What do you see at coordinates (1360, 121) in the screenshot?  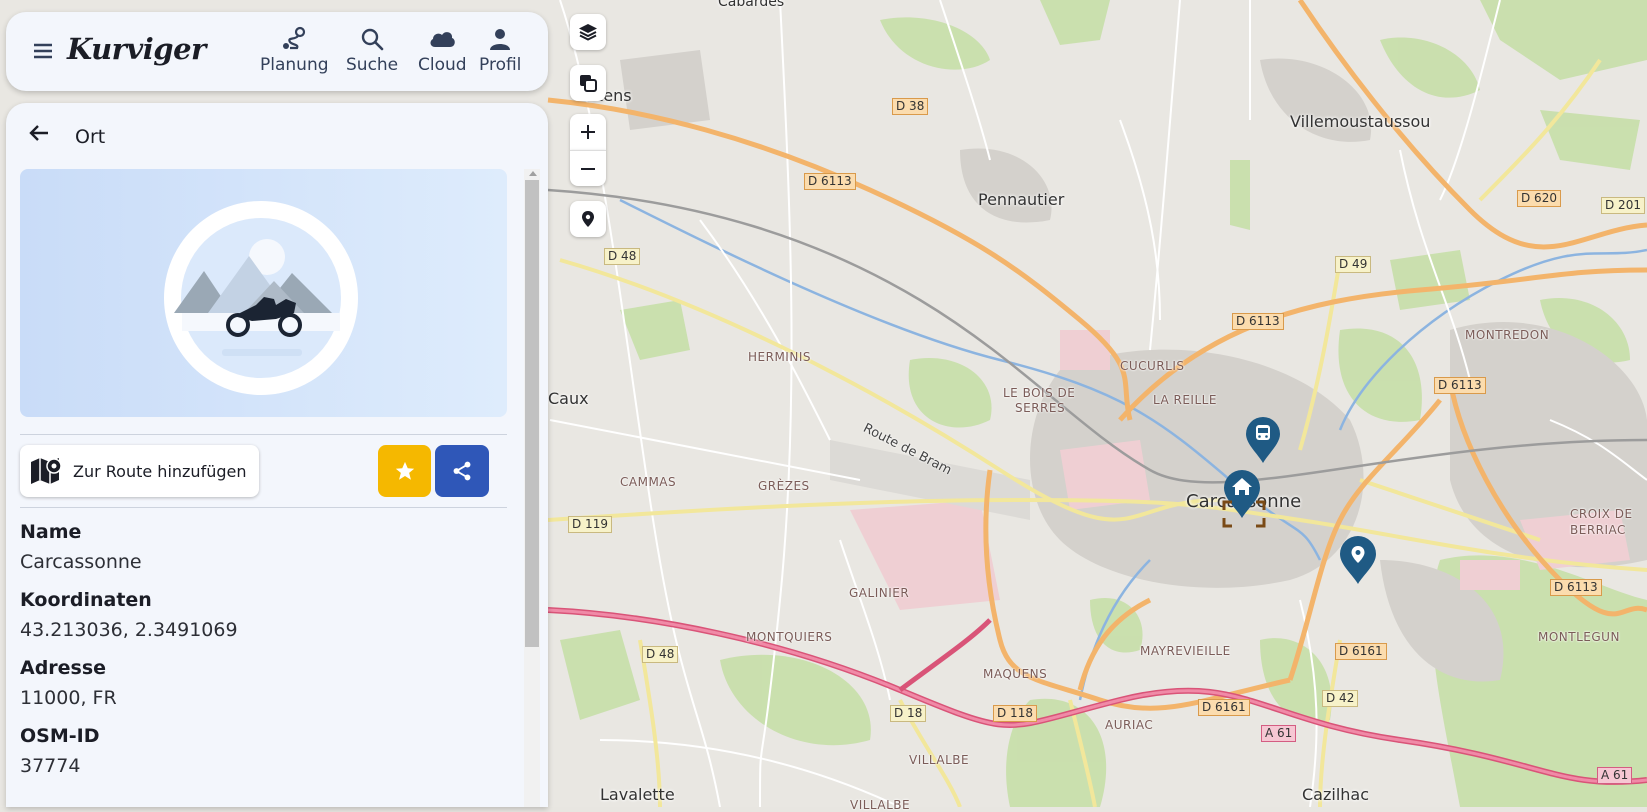 I see `map-label-villemoustaussou: Villemoustaussou` at bounding box center [1360, 121].